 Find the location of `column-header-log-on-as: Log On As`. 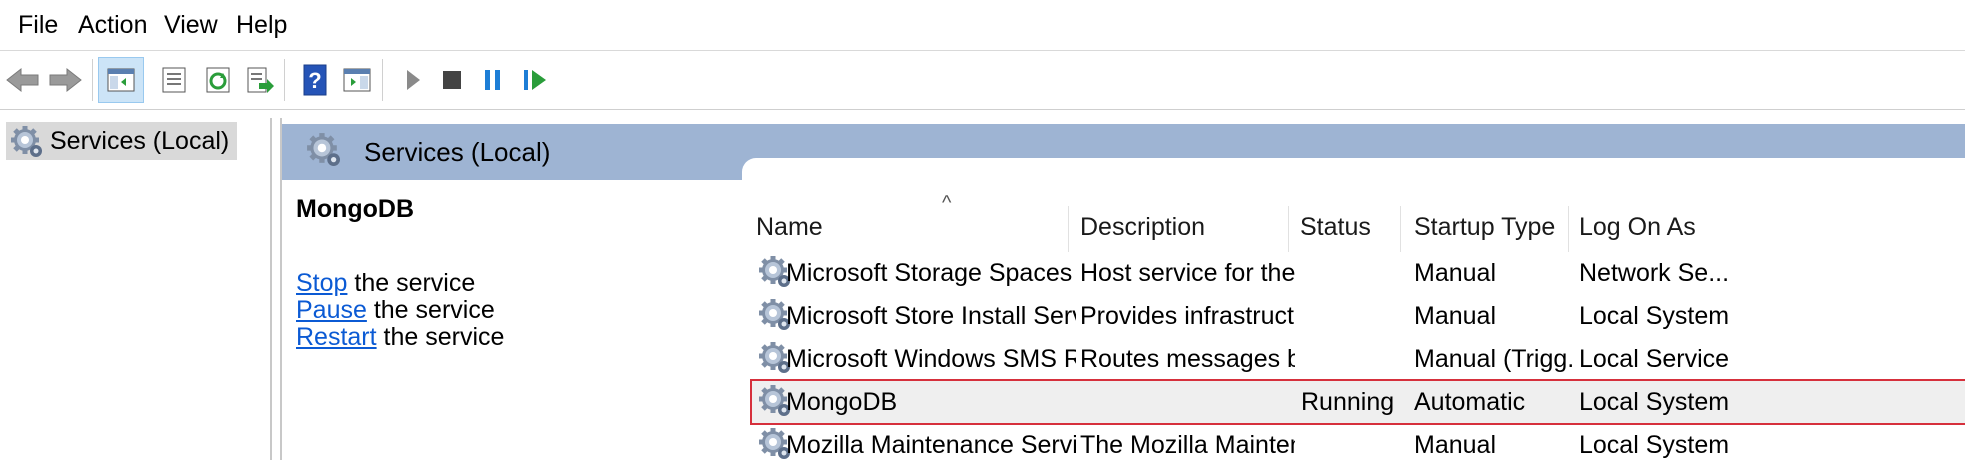

column-header-log-on-as: Log On As is located at coordinates (1637, 227).